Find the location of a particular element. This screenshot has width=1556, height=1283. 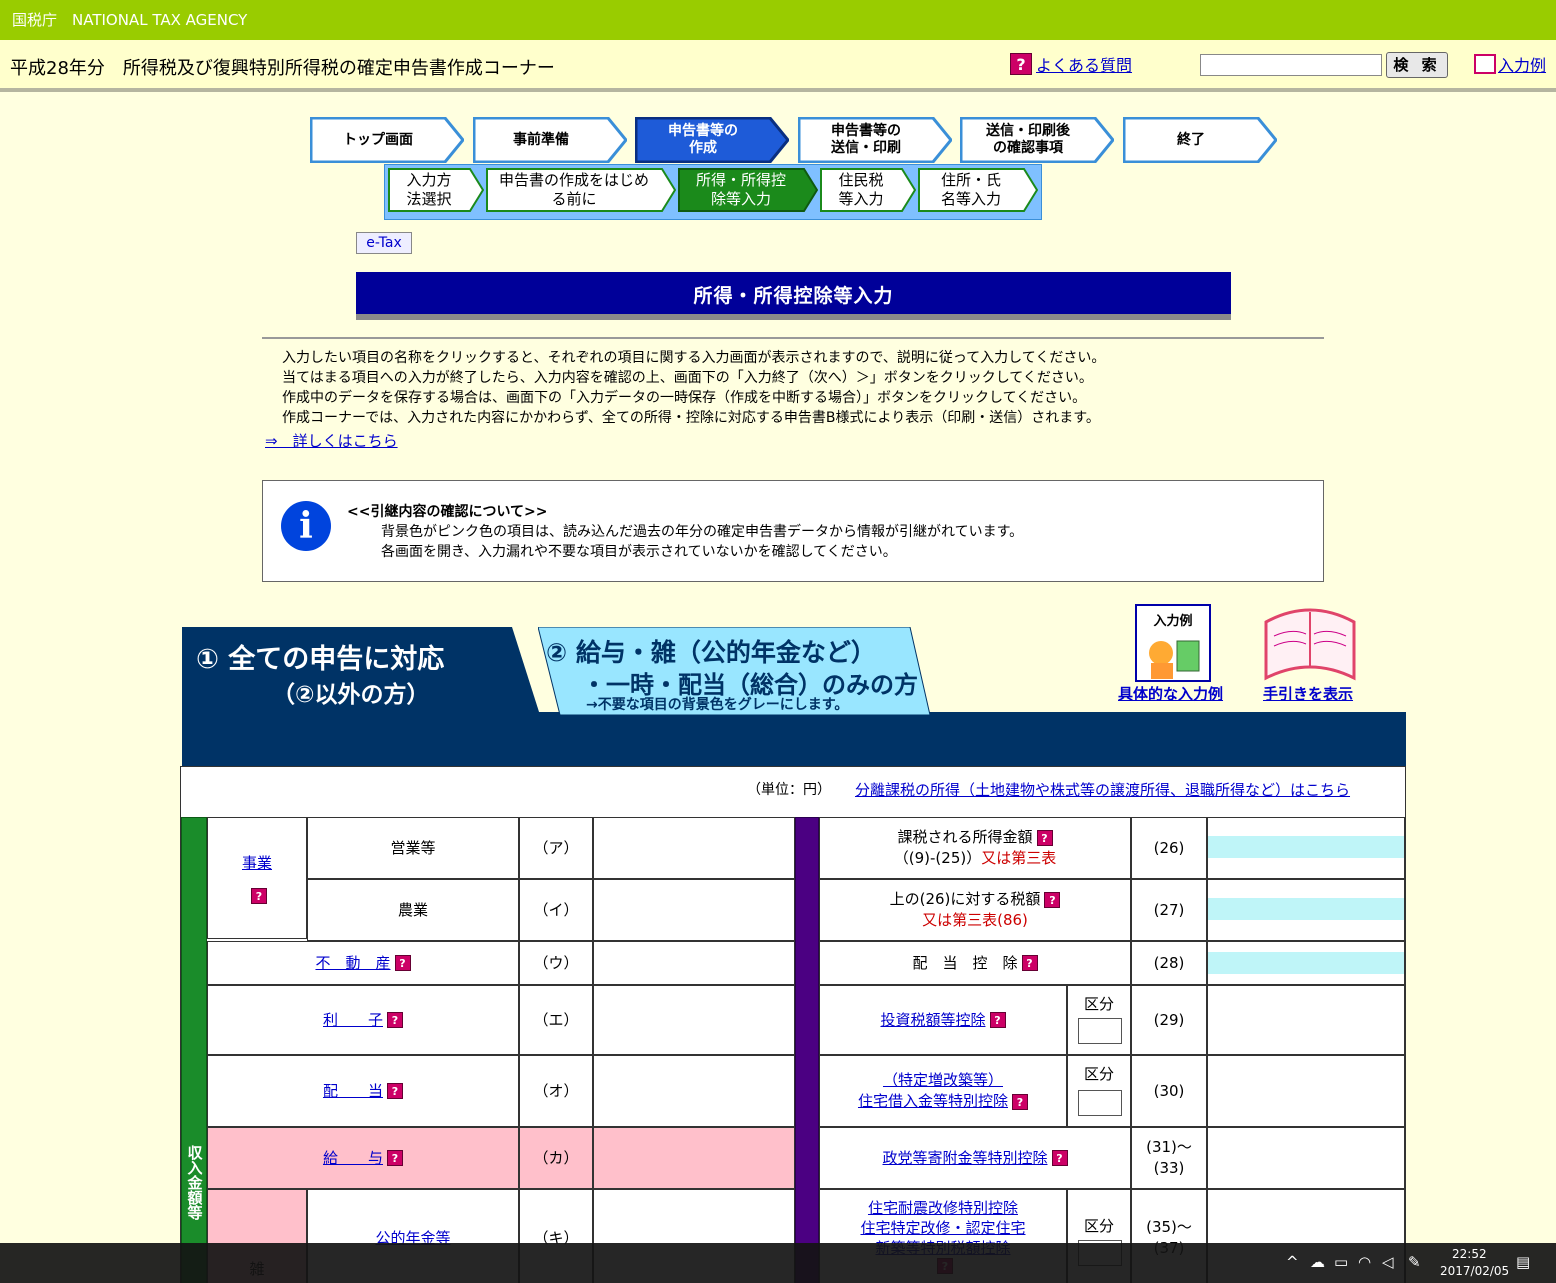

step-end: 終了 is located at coordinates (1200, 140).